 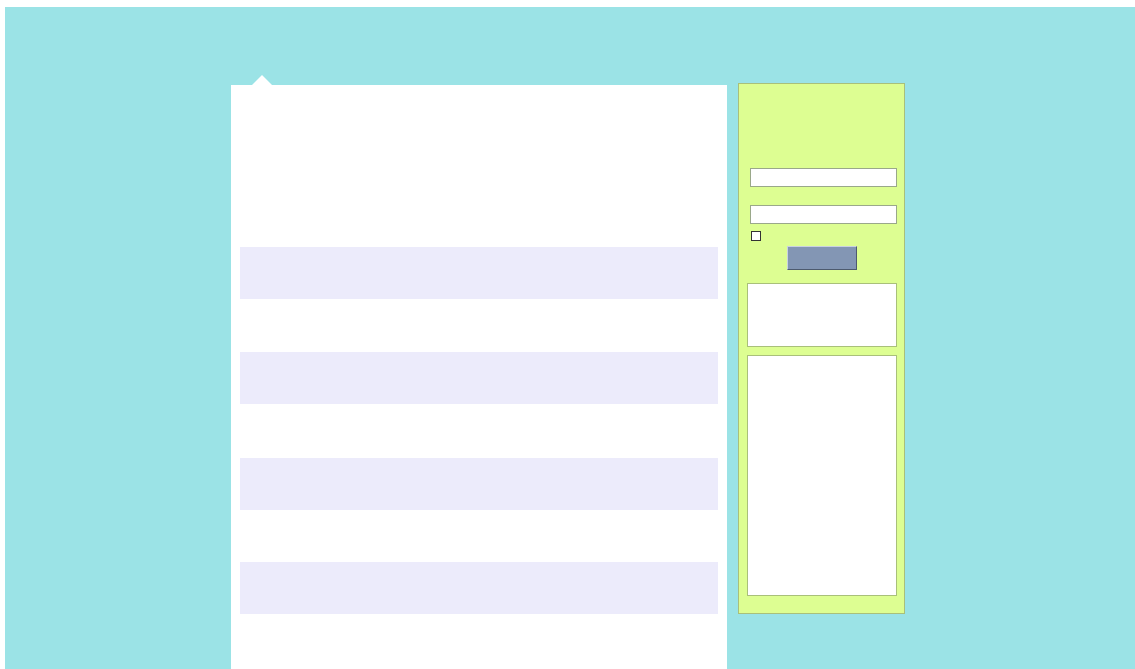 What do you see at coordinates (262, 80) in the screenshot?
I see `tab-pointer-icon` at bounding box center [262, 80].